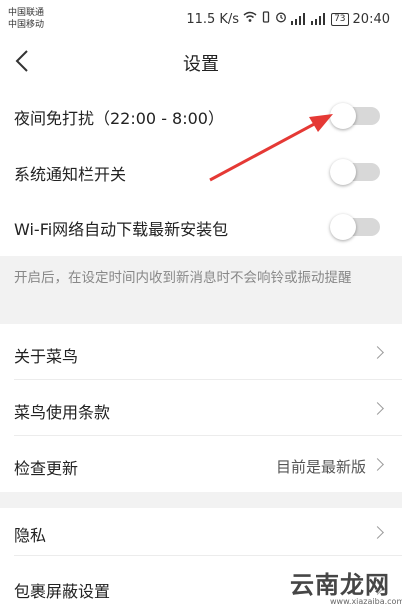 The width and height of the screenshot is (402, 609). I want to click on night-mode-toggle, so click(355, 116).